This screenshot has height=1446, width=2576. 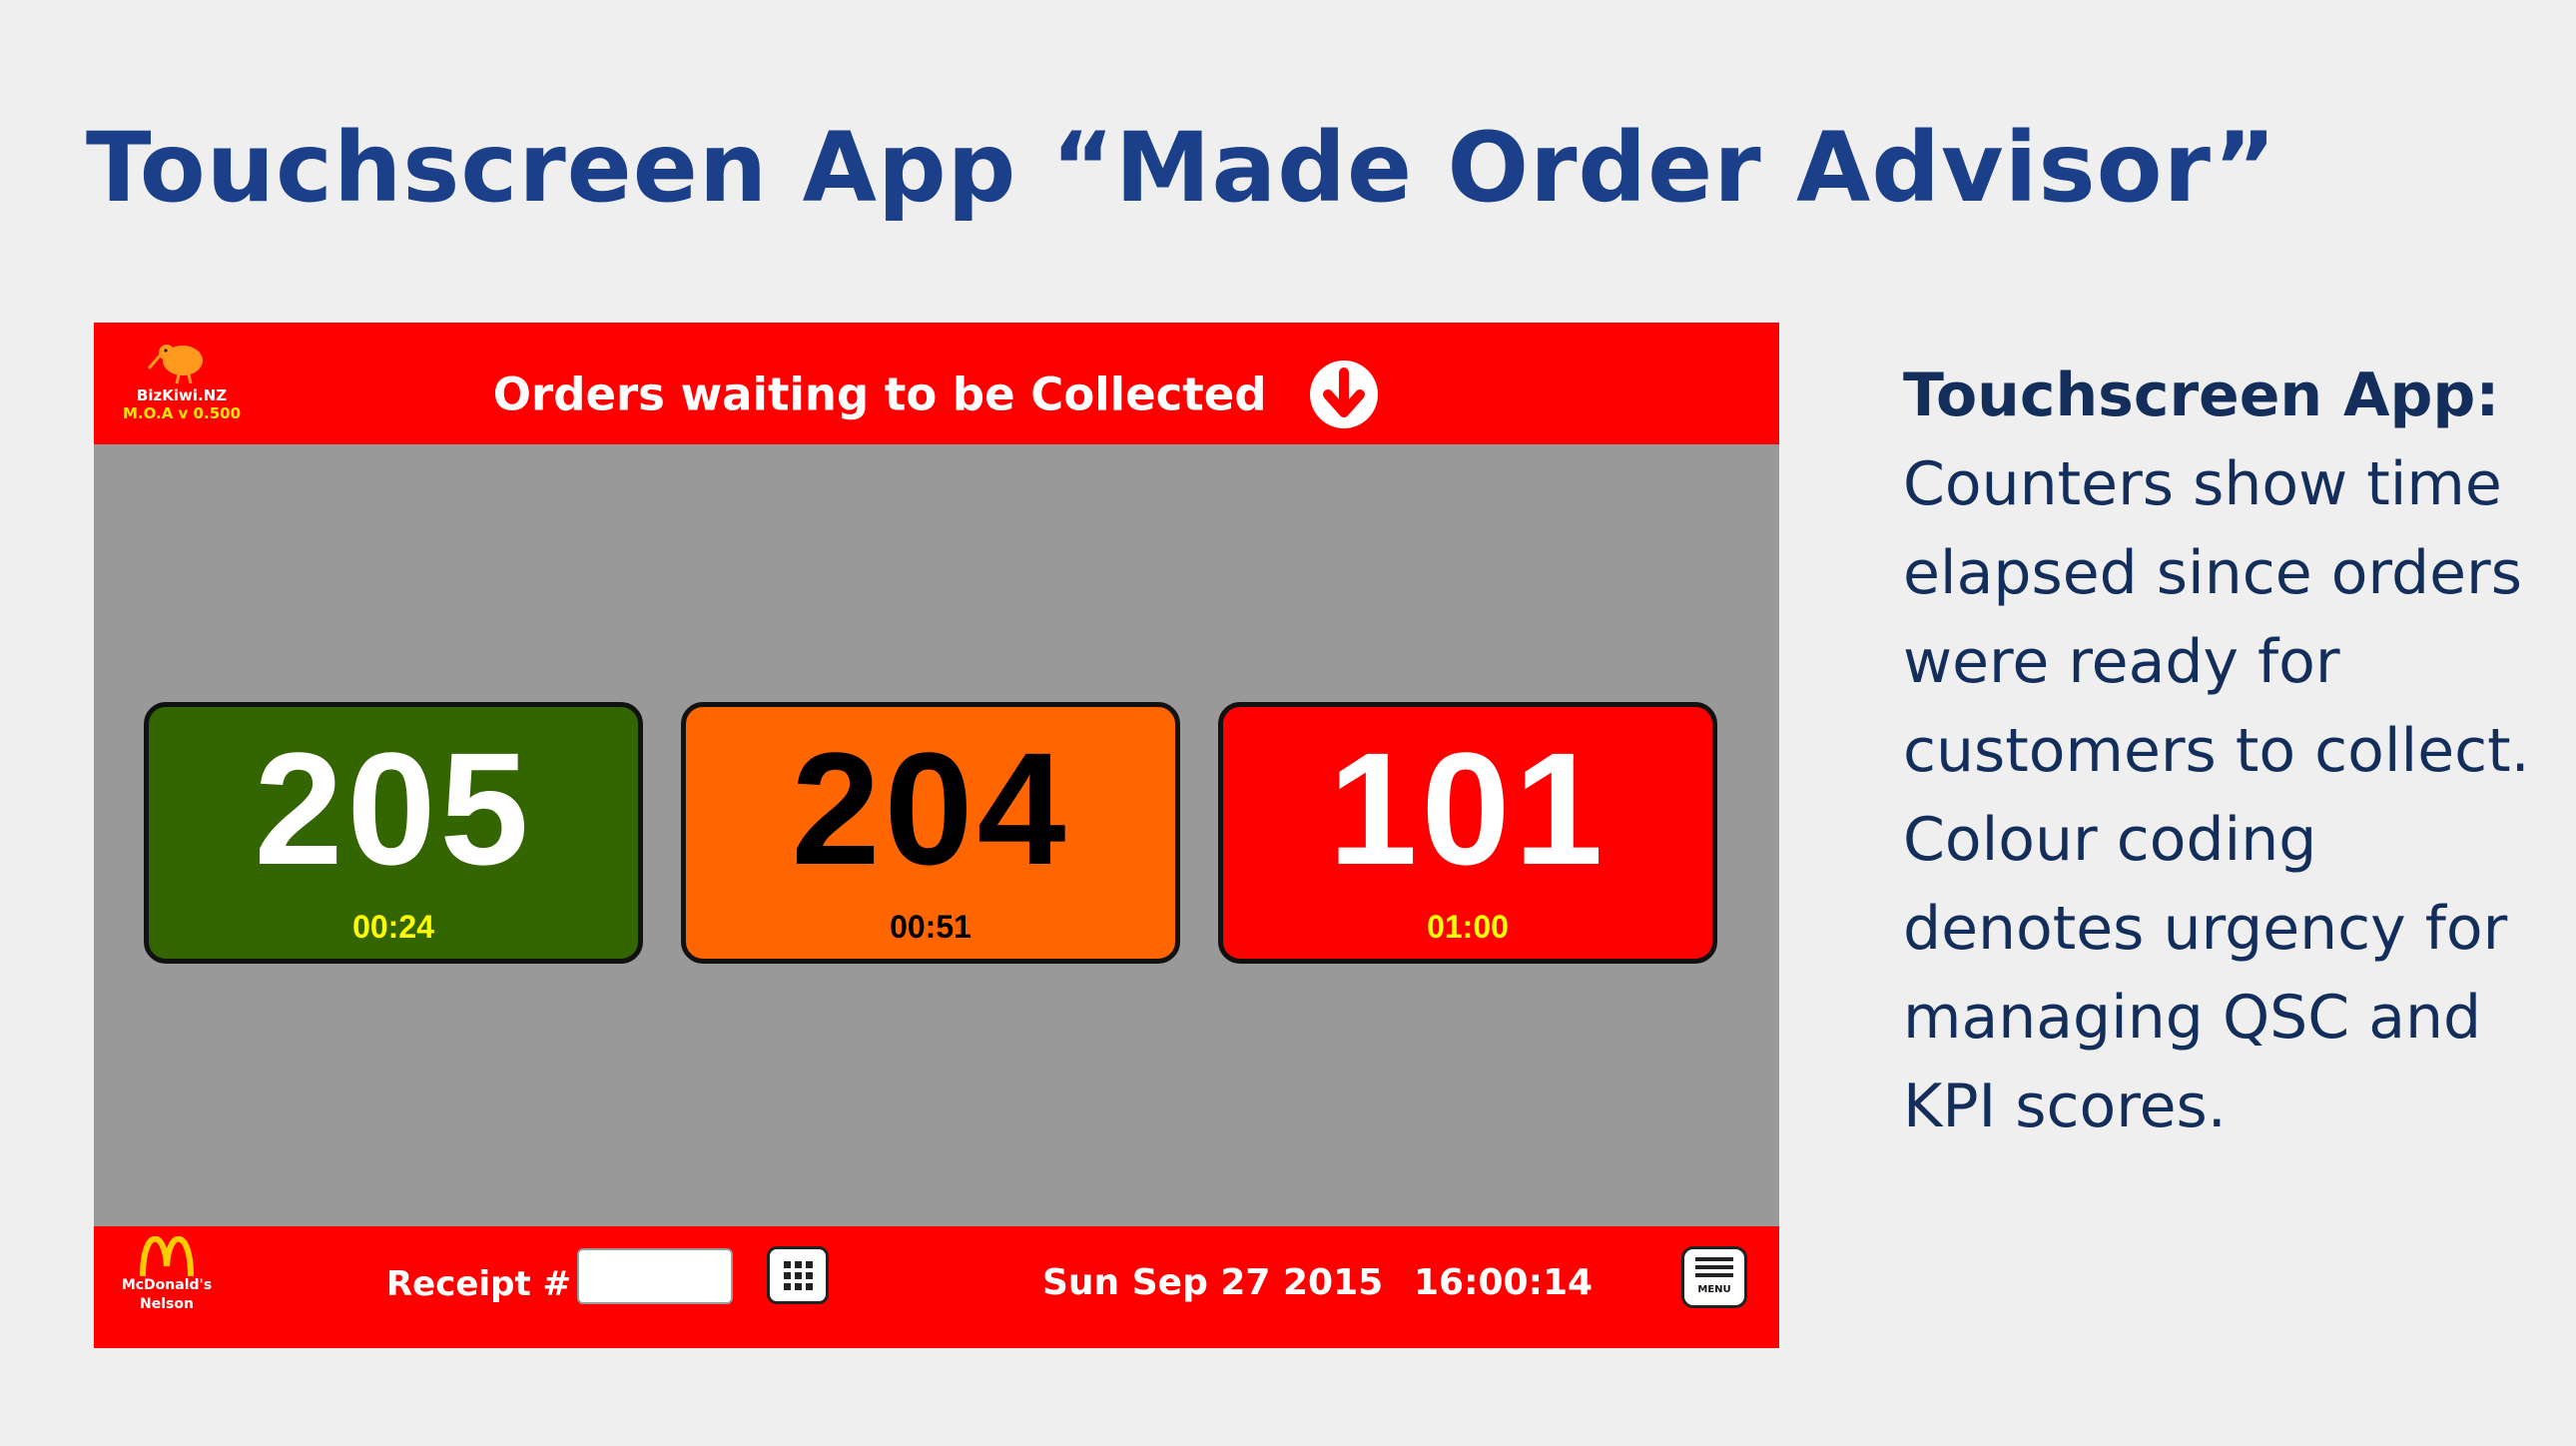 I want to click on arrow-down-circle-icon, so click(x=1344, y=394).